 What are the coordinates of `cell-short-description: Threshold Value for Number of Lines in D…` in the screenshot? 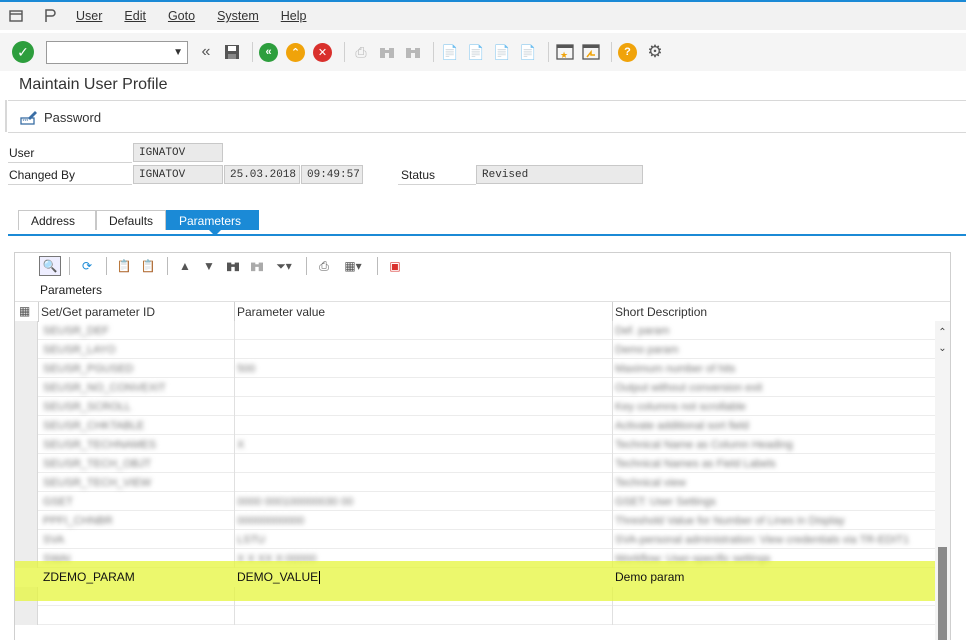 It's located at (772, 520).